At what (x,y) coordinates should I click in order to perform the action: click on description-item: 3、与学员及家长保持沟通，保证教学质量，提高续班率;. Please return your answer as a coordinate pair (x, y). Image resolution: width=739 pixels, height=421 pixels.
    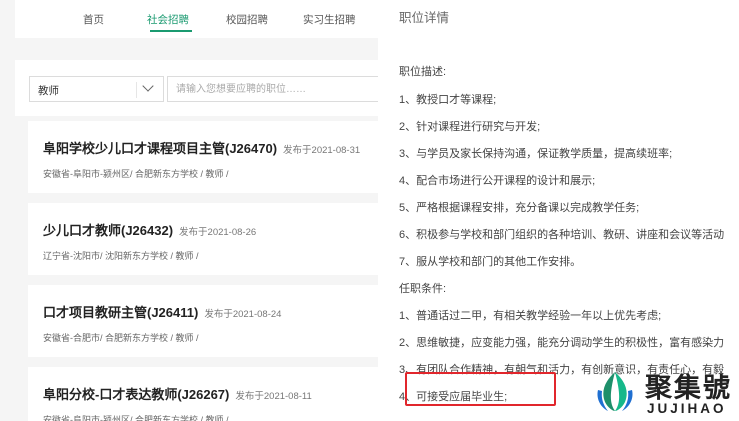
    Looking at the image, I should click on (536, 154).